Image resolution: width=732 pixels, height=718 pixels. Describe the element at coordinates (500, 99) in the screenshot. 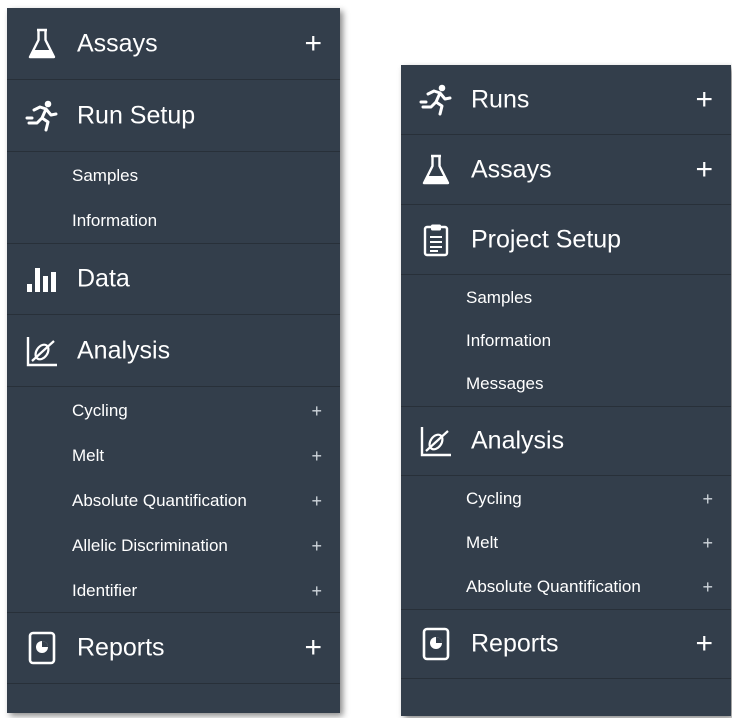

I see `menu-item-label: Runs` at that location.